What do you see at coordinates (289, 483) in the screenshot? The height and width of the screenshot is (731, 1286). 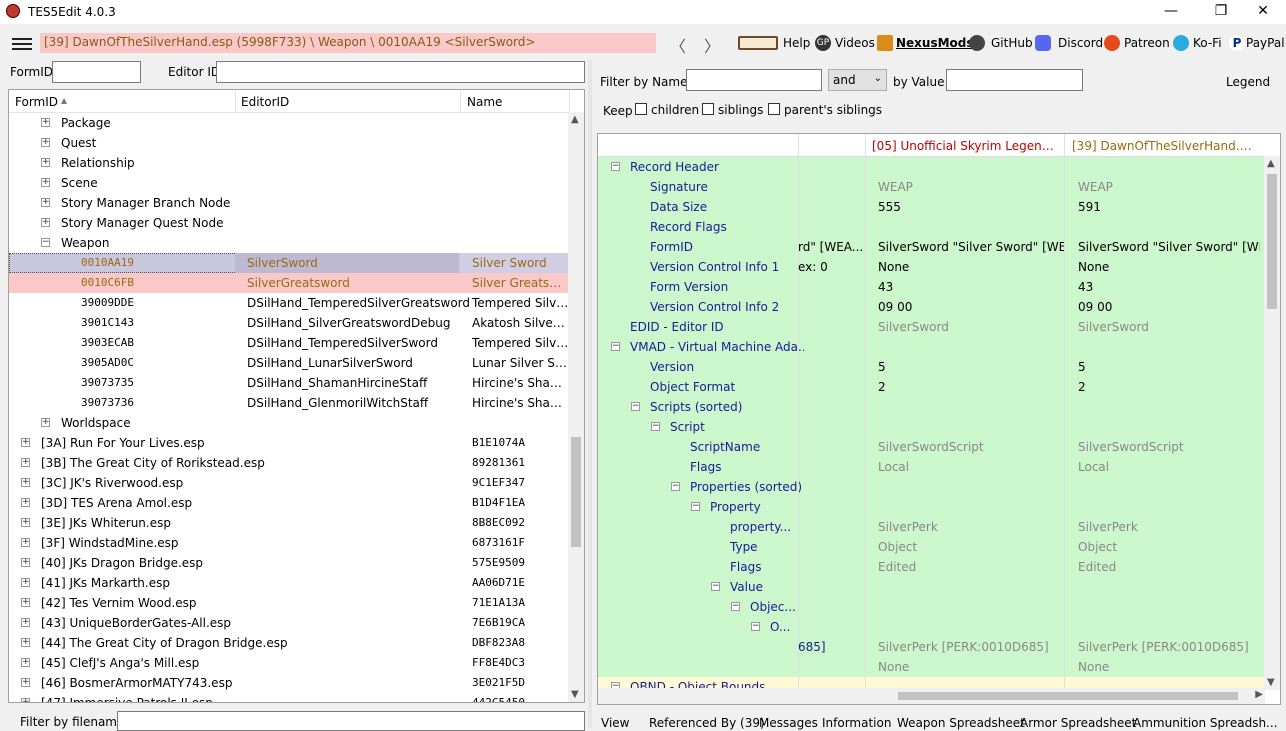 I see `plugin-row: + [3C] JK's Riverwood.esp 9C1EF347` at bounding box center [289, 483].